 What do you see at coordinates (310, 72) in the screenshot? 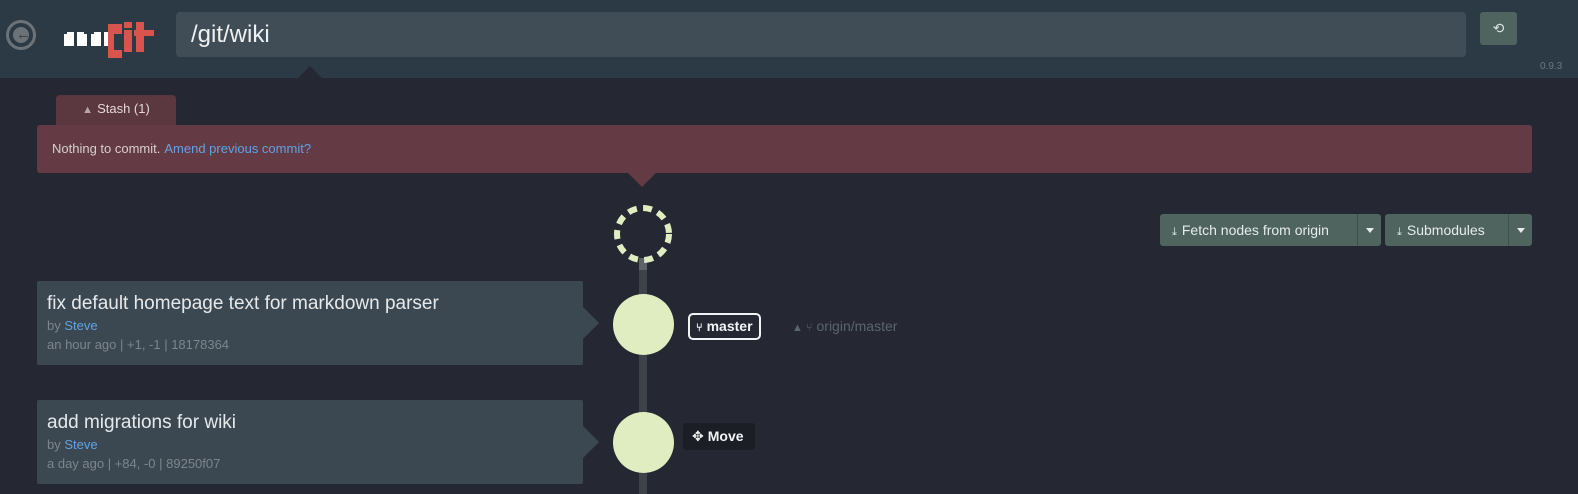
I see `path-input-pointer` at bounding box center [310, 72].